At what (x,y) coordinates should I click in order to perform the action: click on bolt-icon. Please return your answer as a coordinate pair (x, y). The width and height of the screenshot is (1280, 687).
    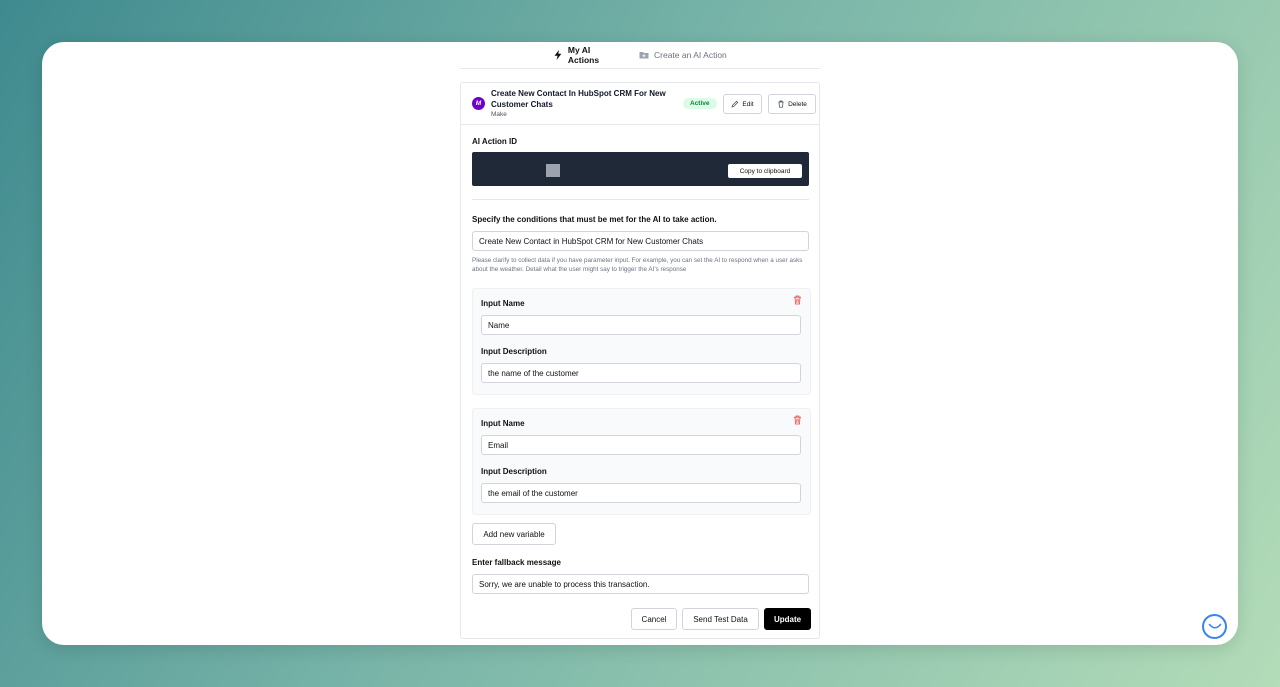
    Looking at the image, I should click on (558, 55).